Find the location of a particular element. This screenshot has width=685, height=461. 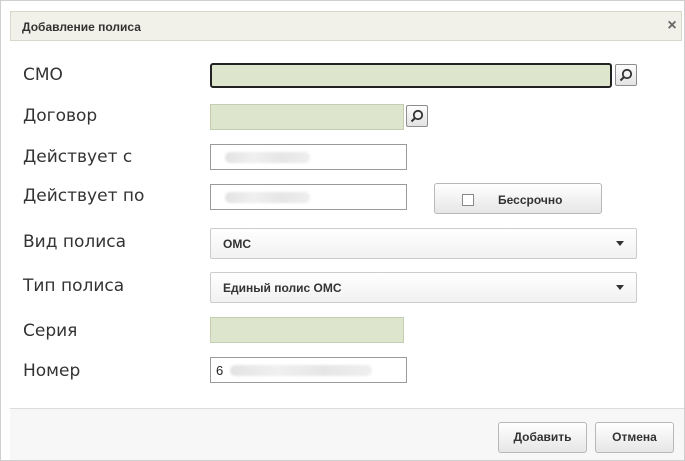

deystvuet-s-field is located at coordinates (308, 157).